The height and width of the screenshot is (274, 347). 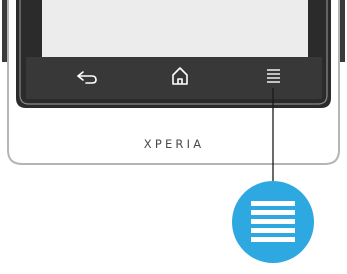 What do you see at coordinates (273, 222) in the screenshot?
I see `menu-callout` at bounding box center [273, 222].